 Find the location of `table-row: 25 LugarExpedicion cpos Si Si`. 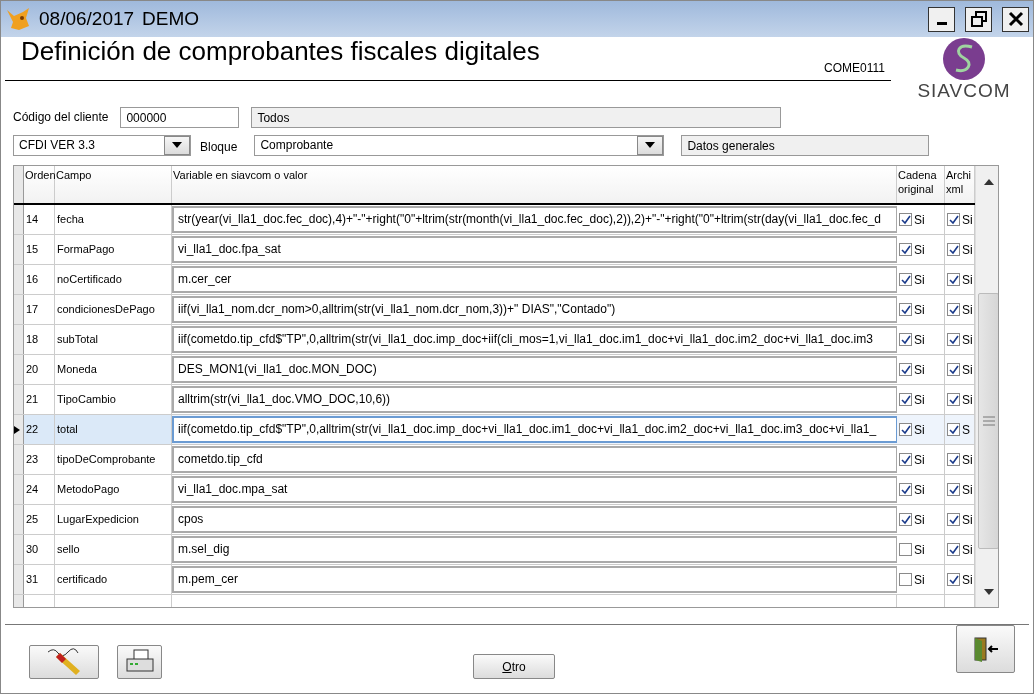

table-row: 25 LugarExpedicion cpos Si Si is located at coordinates (494, 520).